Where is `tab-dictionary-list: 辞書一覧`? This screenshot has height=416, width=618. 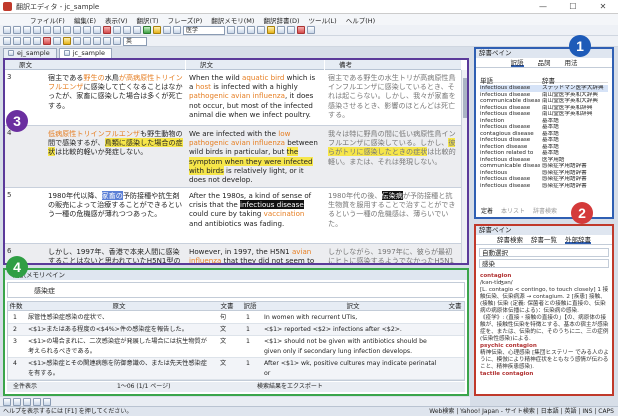 tab-dictionary-list: 辞書一覧 is located at coordinates (544, 239).